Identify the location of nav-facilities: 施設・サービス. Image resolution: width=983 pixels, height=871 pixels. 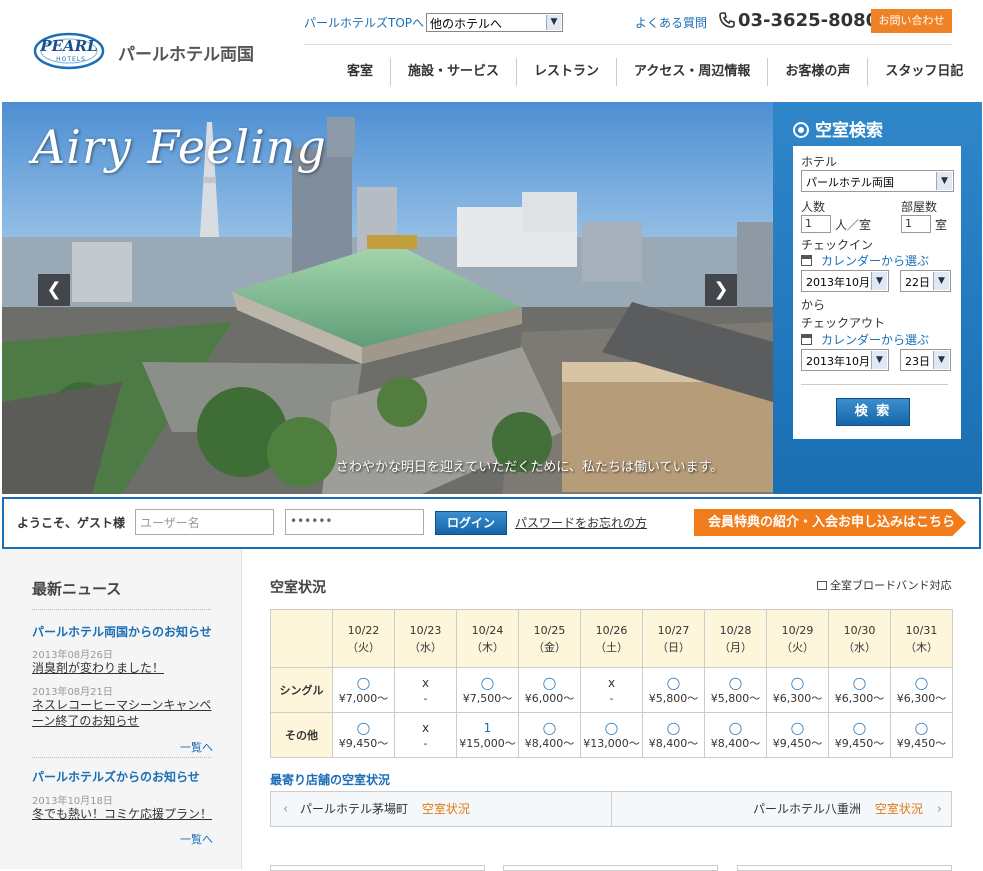
(453, 72).